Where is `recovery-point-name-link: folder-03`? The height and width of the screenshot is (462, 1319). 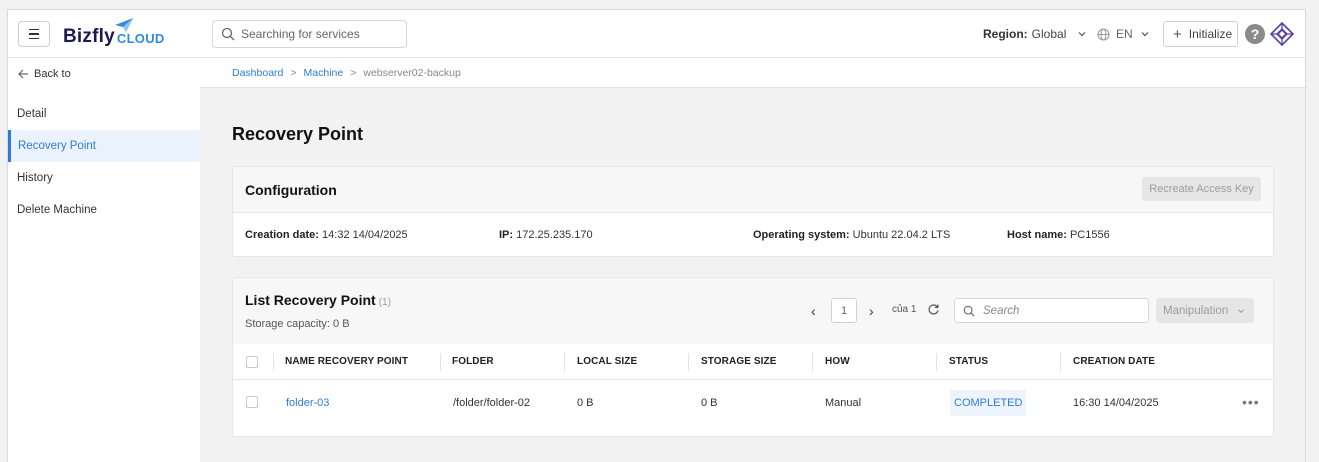 recovery-point-name-link: folder-03 is located at coordinates (307, 403).